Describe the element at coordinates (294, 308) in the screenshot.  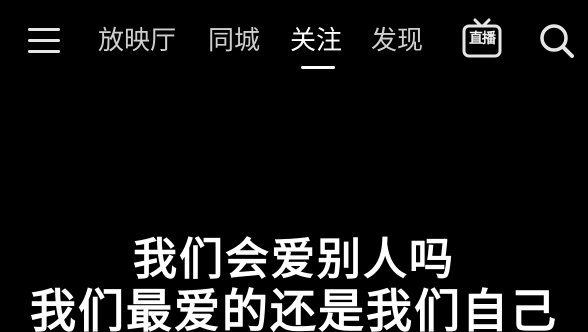
I see `video-caption-line-2: 我们最爱的还是我们自己` at that location.